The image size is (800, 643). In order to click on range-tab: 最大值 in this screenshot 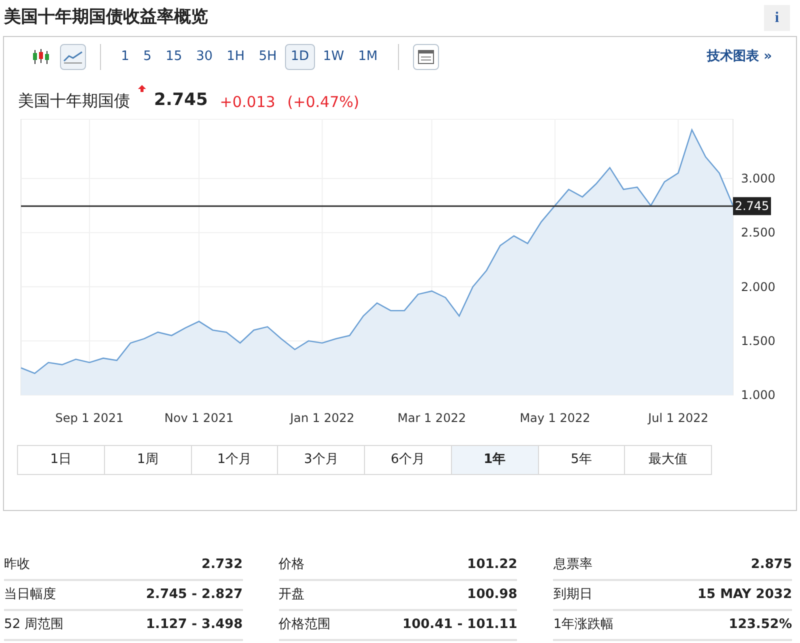, I will do `click(668, 460)`.